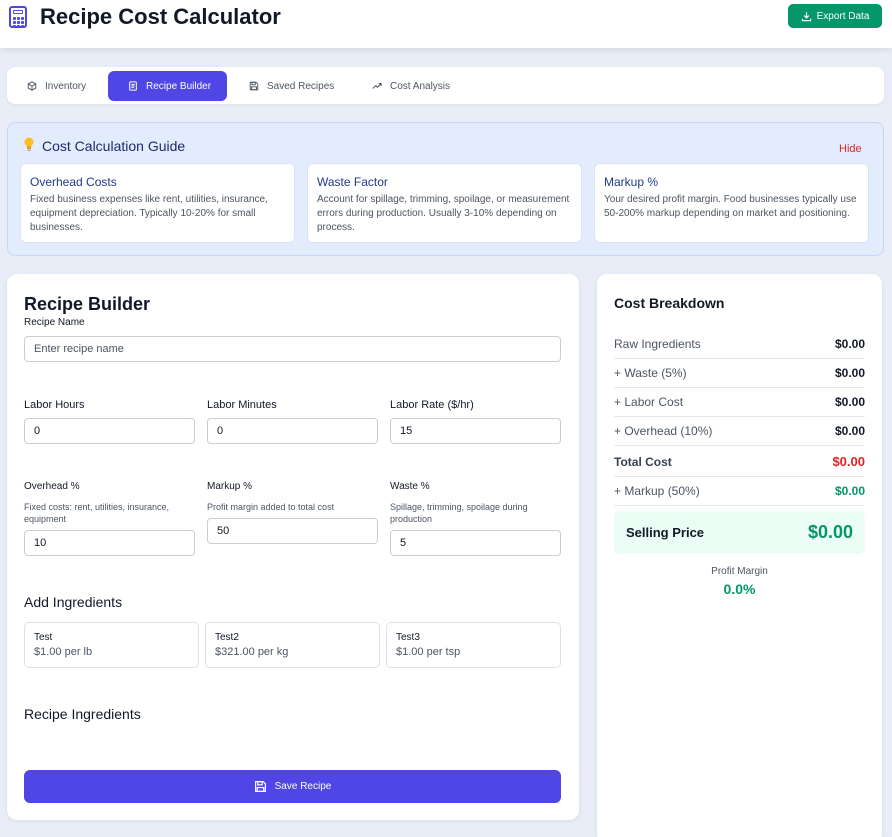  Describe the element at coordinates (475, 543) in the screenshot. I see `waste-input: 5` at that location.